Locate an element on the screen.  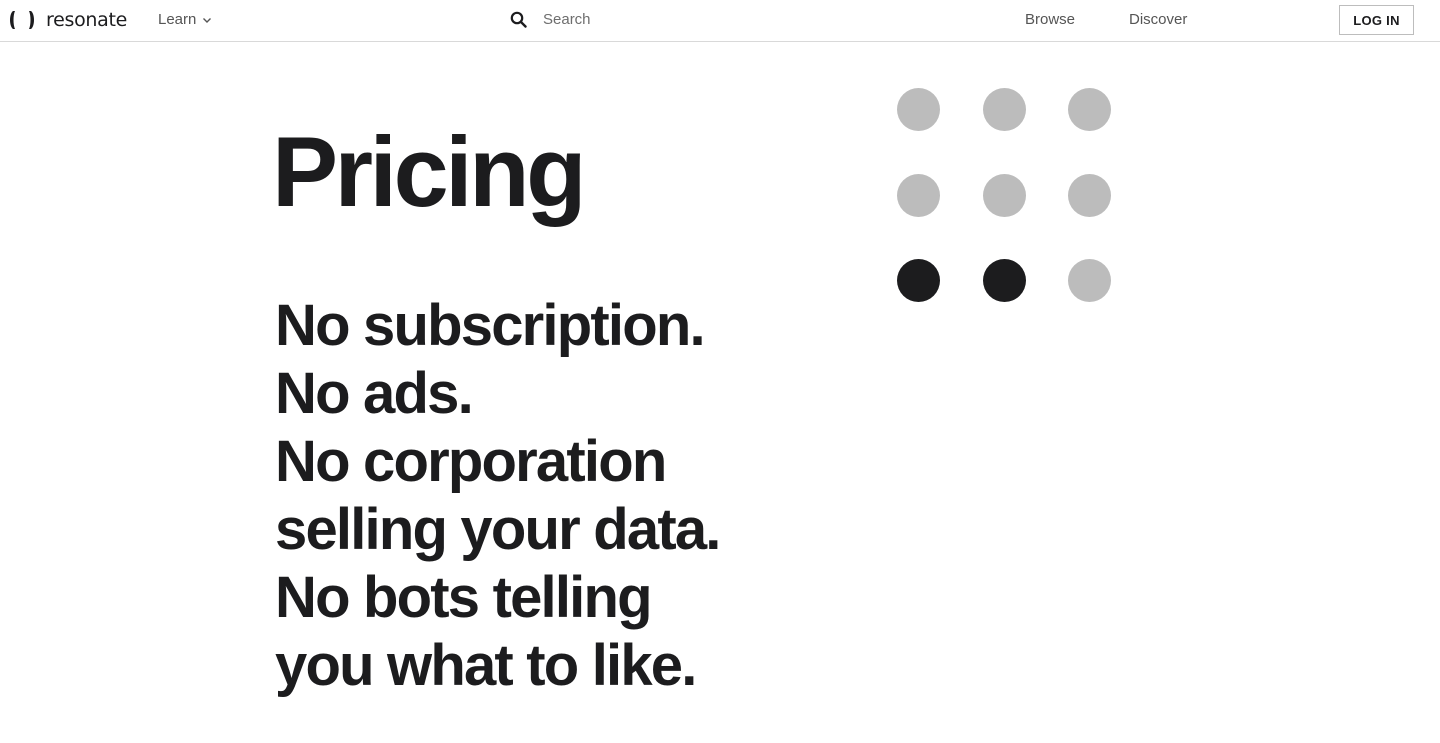
tagline-line: No corporation is located at coordinates (471, 461).